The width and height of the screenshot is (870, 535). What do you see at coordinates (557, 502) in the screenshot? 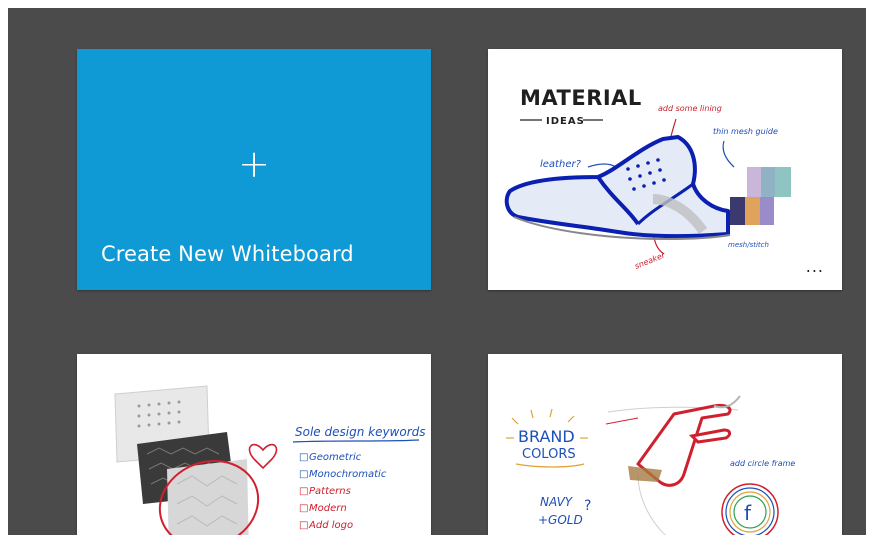
I see `brand-sub-line1: NAVY` at bounding box center [557, 502].